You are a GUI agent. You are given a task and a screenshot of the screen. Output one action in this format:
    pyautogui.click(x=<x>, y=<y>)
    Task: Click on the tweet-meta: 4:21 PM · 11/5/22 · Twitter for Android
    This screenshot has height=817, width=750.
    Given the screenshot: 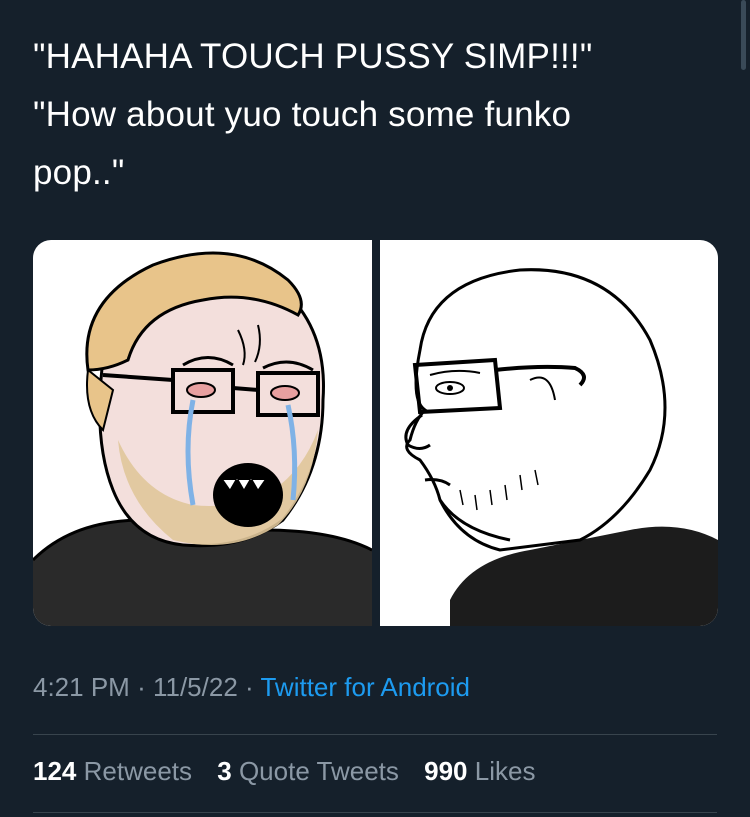 What is the action you would take?
    pyautogui.click(x=251, y=687)
    